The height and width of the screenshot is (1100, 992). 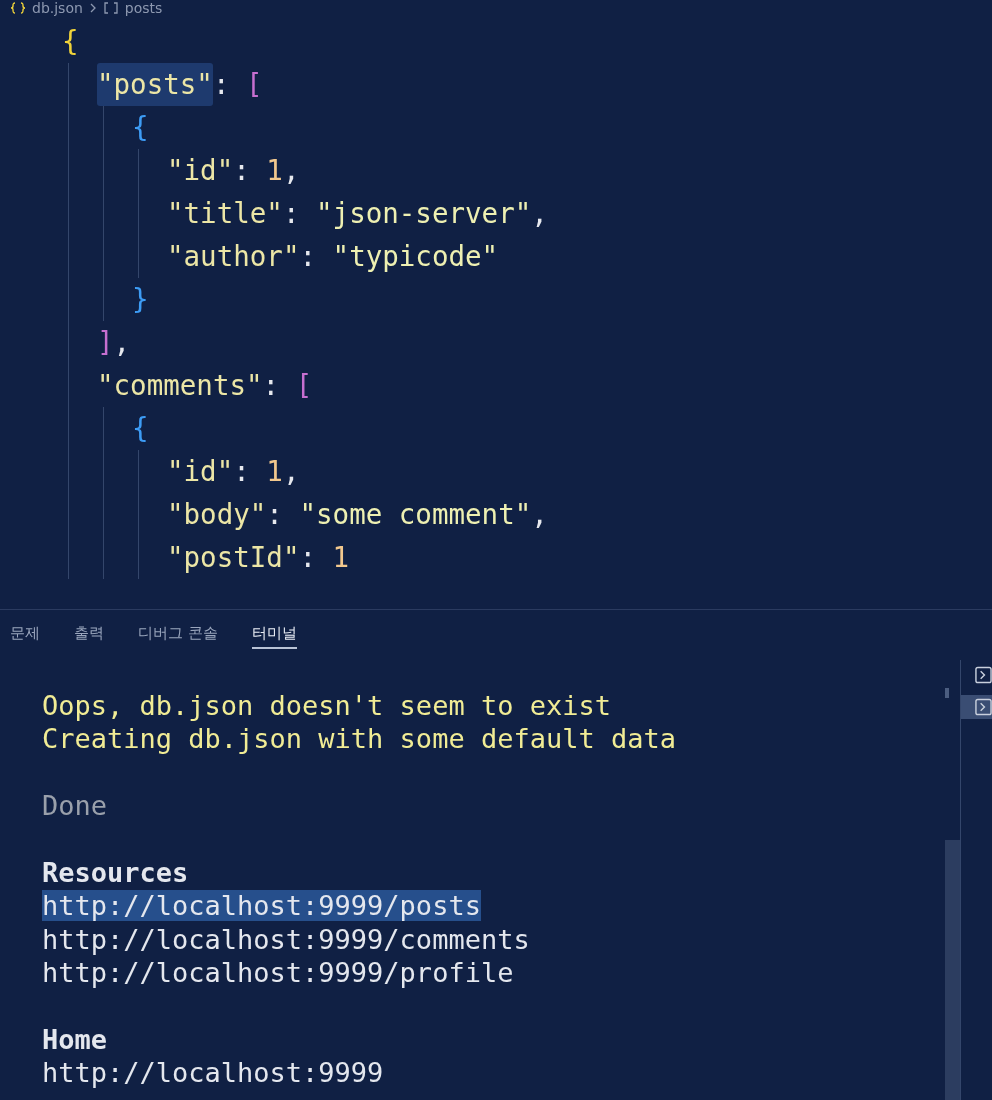 What do you see at coordinates (89, 629) in the screenshot?
I see `panel-tab: 출력` at bounding box center [89, 629].